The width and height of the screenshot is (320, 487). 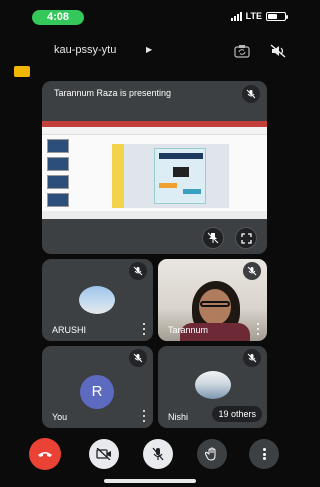 What do you see at coordinates (188, 330) in the screenshot?
I see `participant-name: Tarannum` at bounding box center [188, 330].